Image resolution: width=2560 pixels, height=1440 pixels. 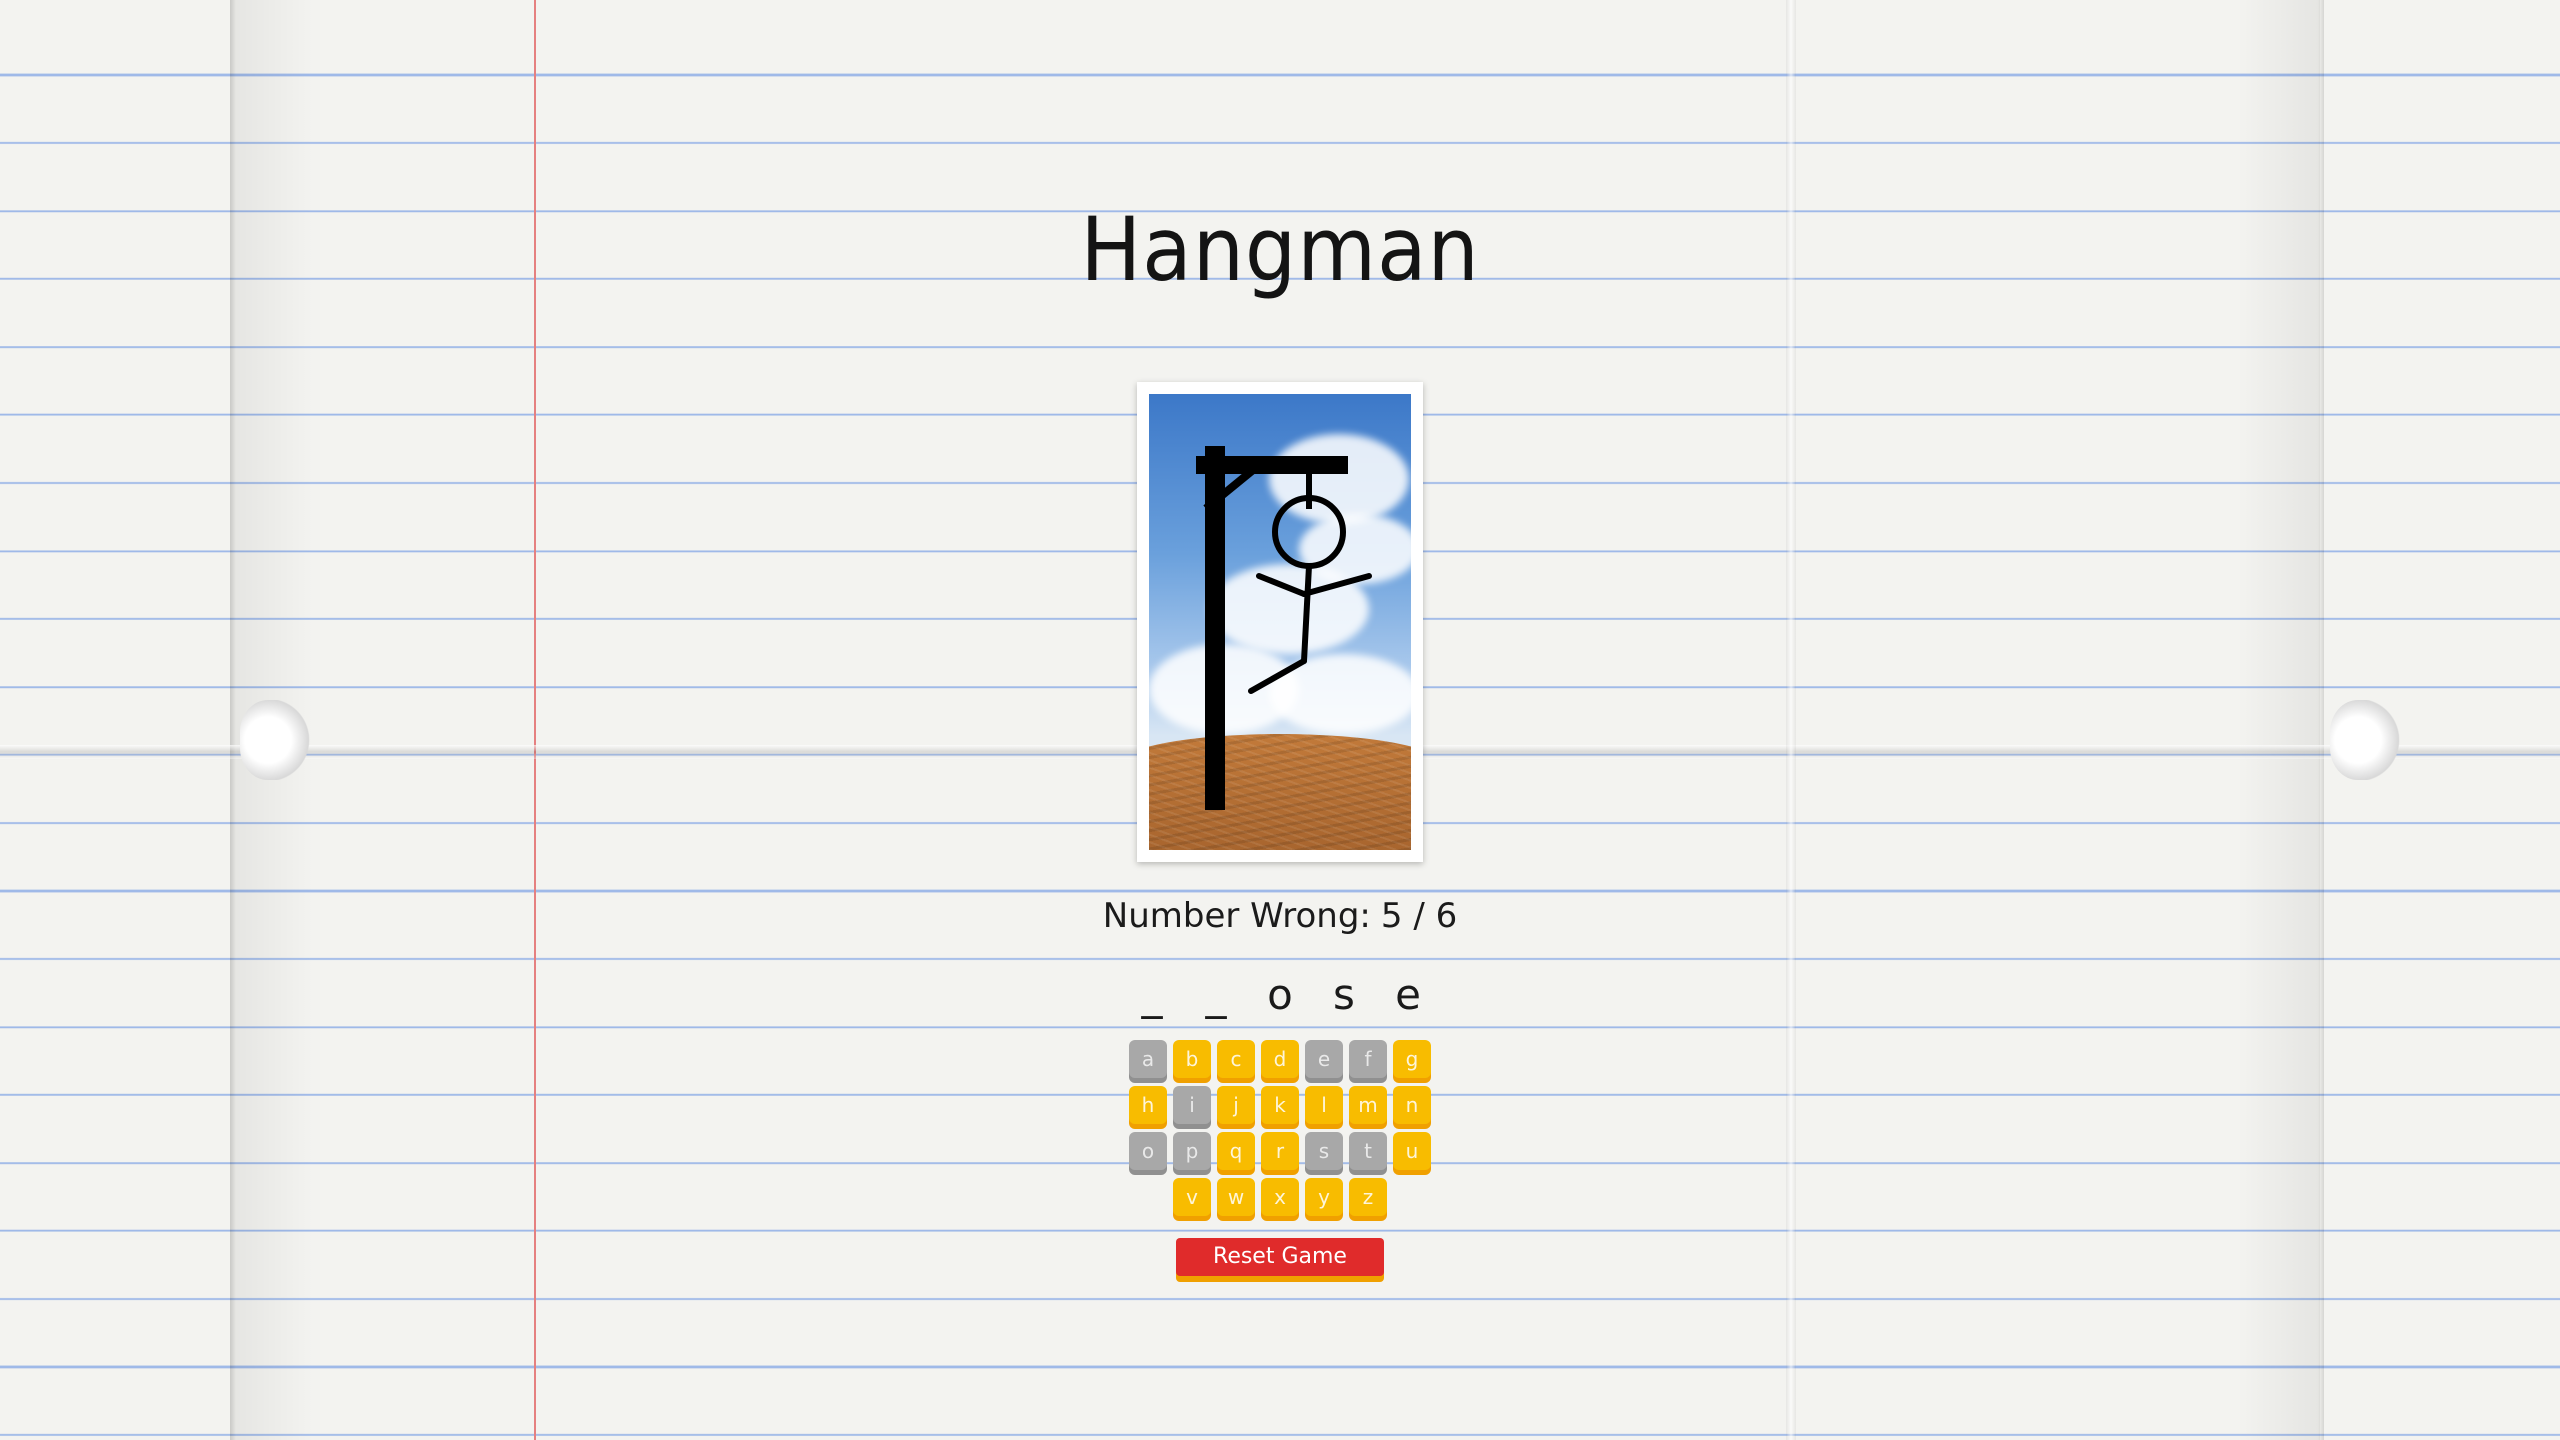 I want to click on letter-key-b: b, so click(x=1192, y=1058).